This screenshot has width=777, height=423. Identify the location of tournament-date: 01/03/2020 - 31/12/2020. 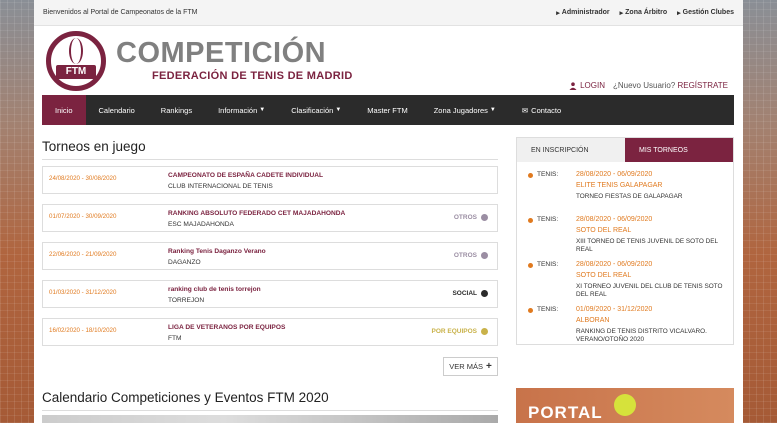
(83, 292).